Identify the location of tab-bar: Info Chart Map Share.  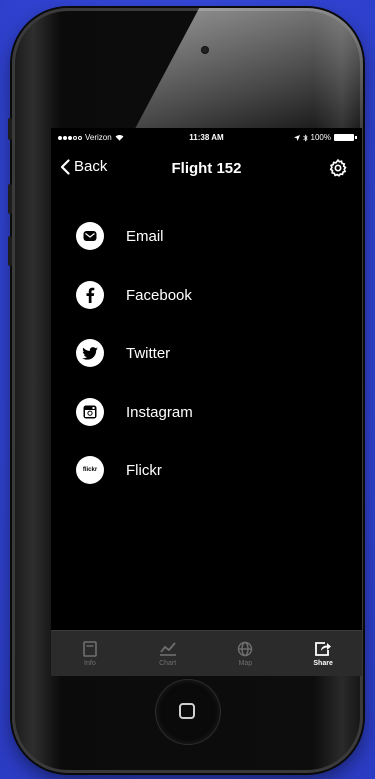
(206, 653).